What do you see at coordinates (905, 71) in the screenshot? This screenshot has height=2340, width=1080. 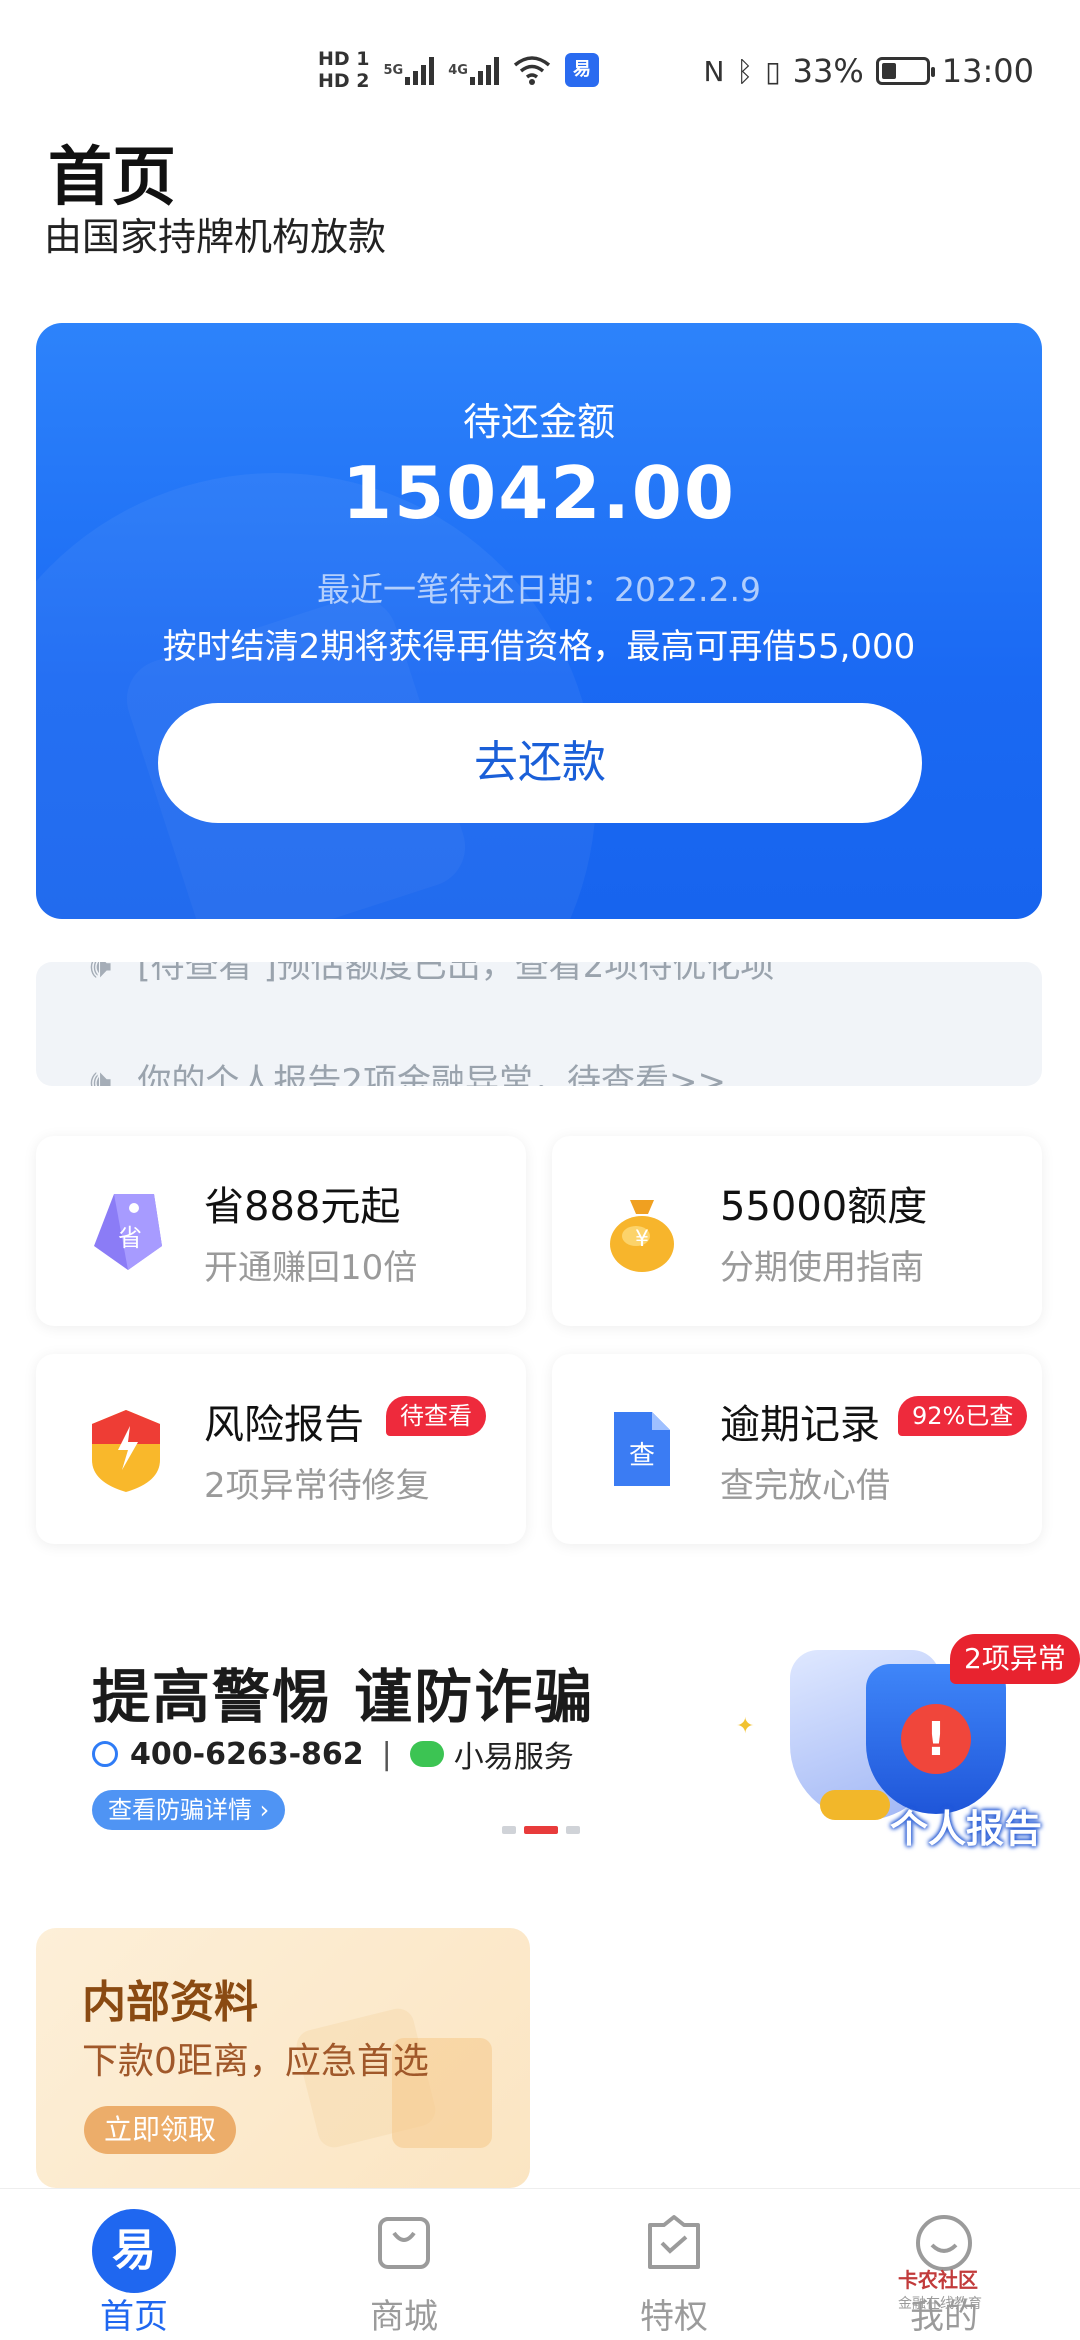 I see `battery-icon` at bounding box center [905, 71].